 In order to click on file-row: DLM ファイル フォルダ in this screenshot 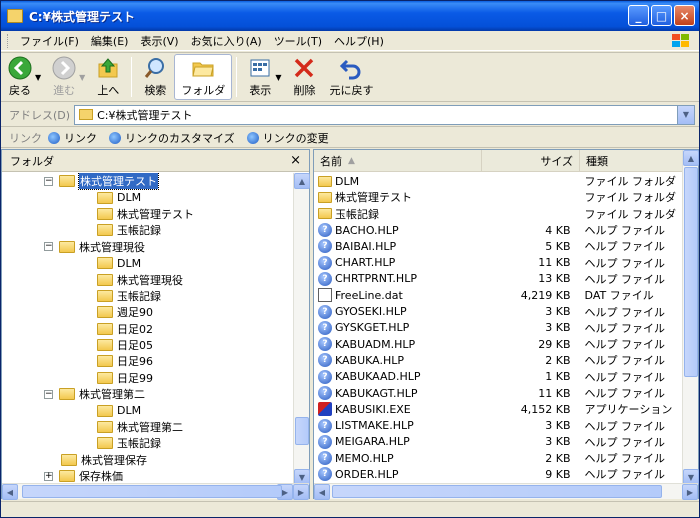, I will do `click(498, 181)`.